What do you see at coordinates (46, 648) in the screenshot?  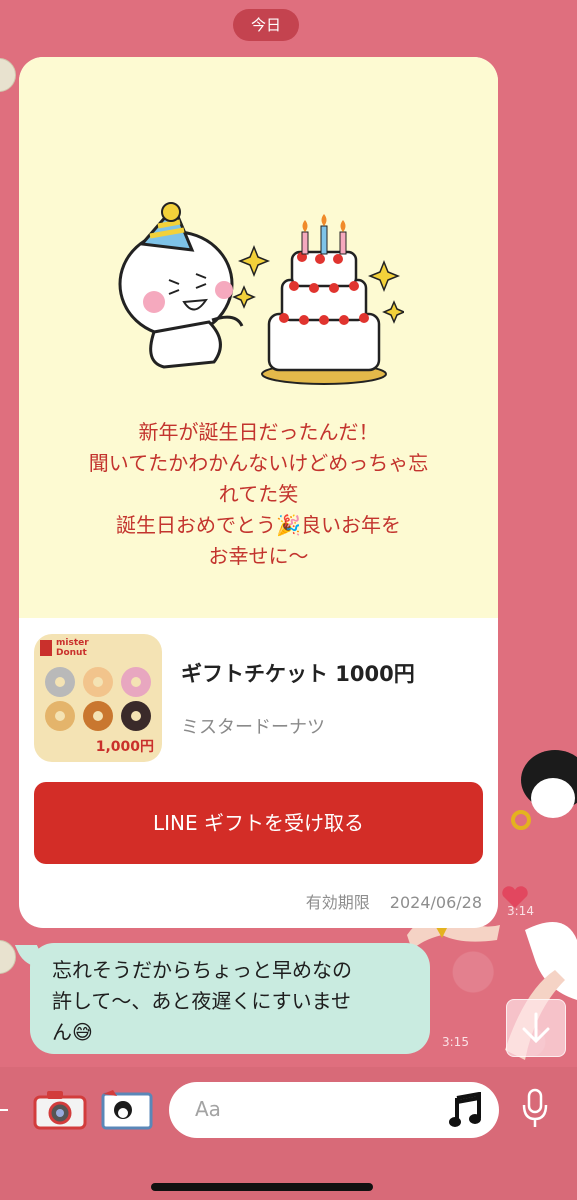 I see `donut-logo-icon` at bounding box center [46, 648].